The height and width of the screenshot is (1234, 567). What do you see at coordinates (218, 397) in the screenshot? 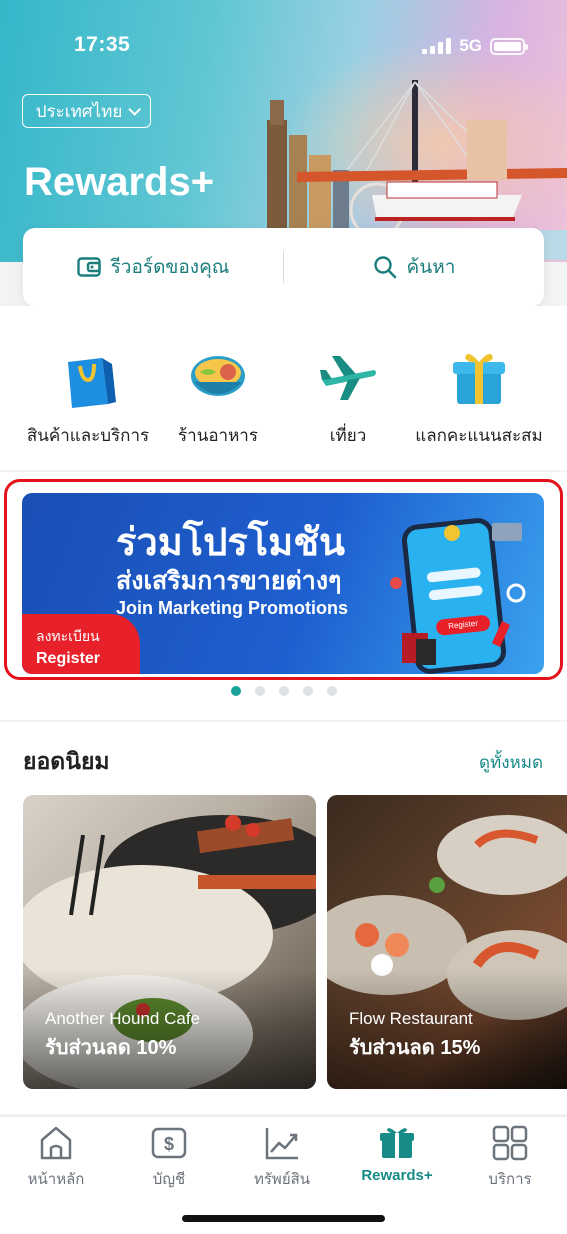
I see `category-restaurant: ร้านอาหาร` at bounding box center [218, 397].